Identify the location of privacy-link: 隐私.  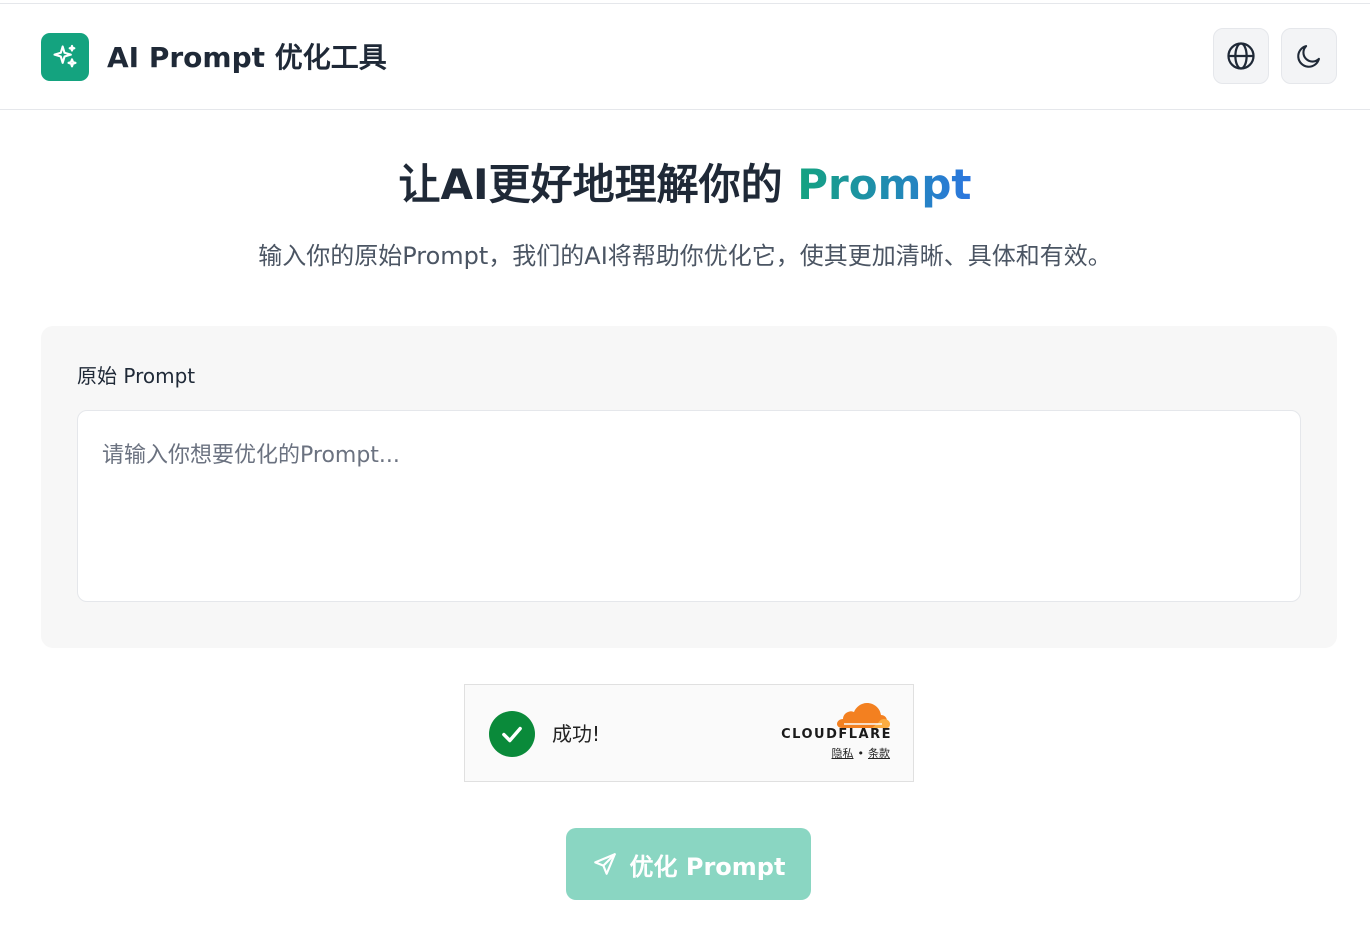
(843, 753).